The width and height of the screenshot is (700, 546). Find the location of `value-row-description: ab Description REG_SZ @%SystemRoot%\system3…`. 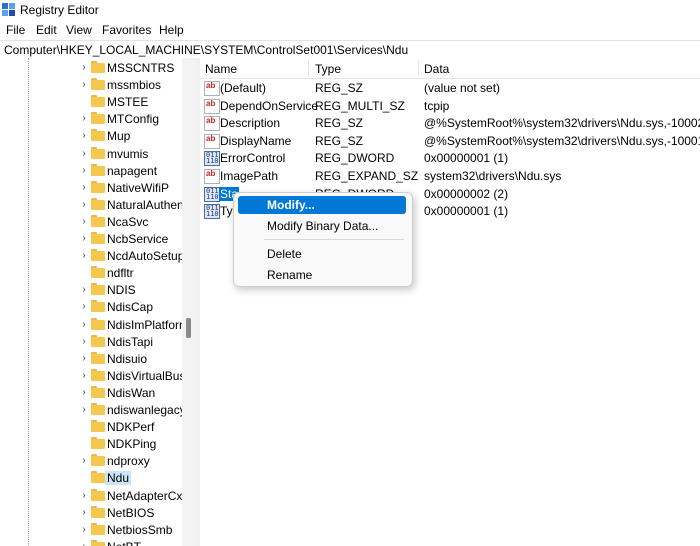

value-row-description: ab Description REG_SZ @%SystemRoot%\system3… is located at coordinates (450, 123).